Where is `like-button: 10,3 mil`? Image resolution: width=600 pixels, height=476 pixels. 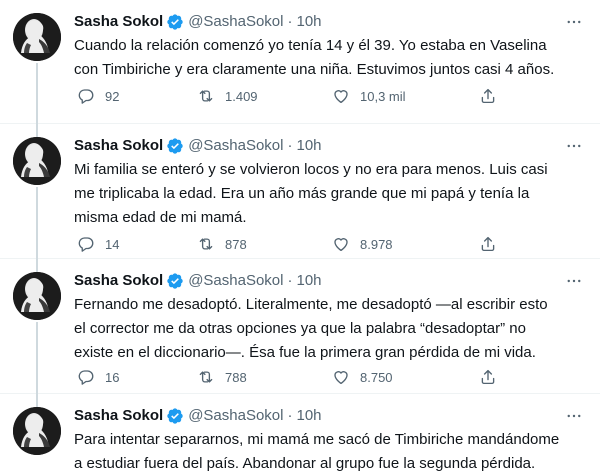
like-button: 10,3 mil is located at coordinates (369, 96).